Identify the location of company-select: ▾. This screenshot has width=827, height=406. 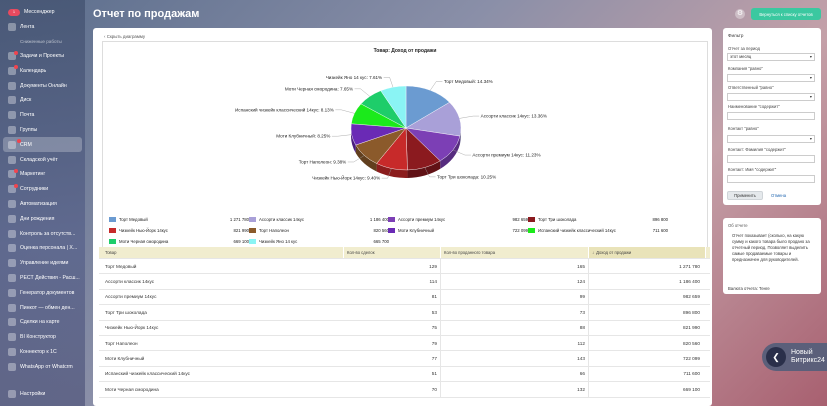
(771, 78).